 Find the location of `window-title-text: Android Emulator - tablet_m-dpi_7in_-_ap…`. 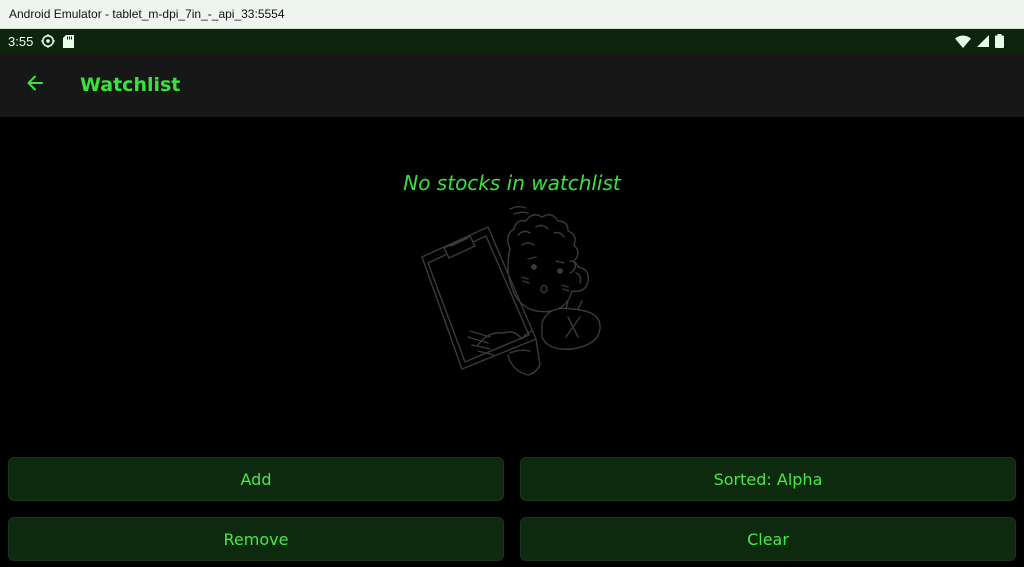

window-title-text: Android Emulator - tablet_m-dpi_7in_-_ap… is located at coordinates (147, 14).